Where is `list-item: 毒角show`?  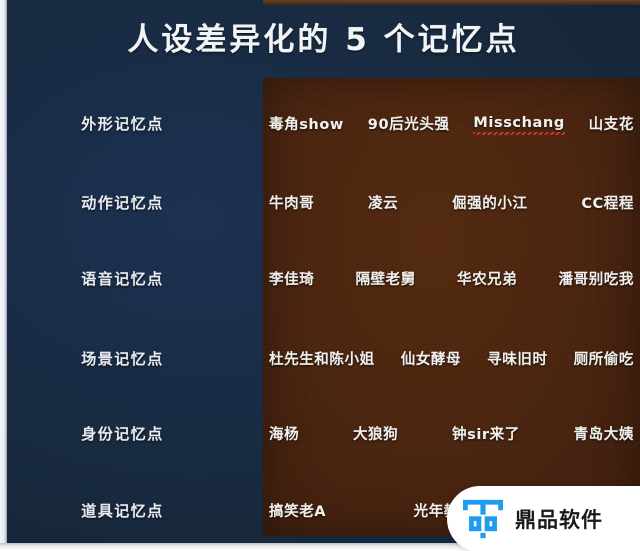 list-item: 毒角show is located at coordinates (306, 124).